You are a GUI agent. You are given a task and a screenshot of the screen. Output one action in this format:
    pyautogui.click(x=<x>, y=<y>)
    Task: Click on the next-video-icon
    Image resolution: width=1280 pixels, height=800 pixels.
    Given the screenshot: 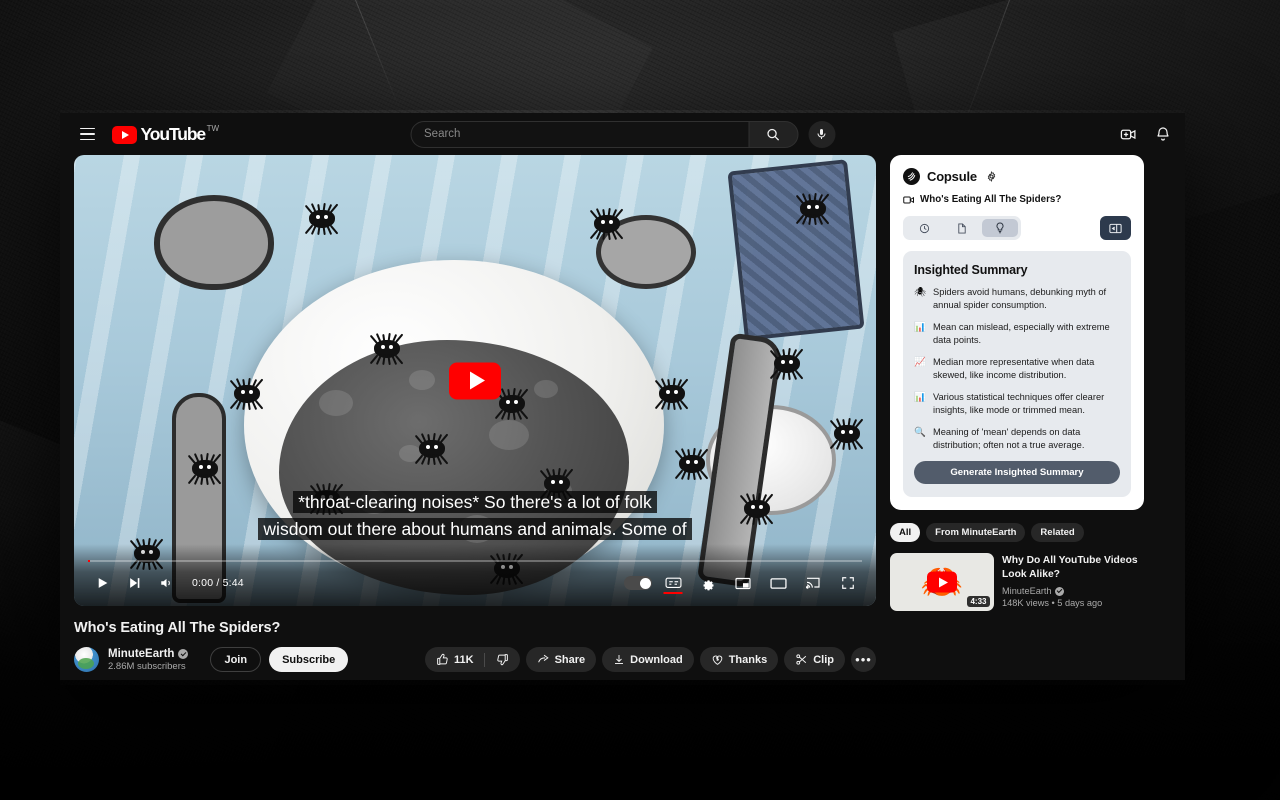 What is the action you would take?
    pyautogui.click(x=134, y=583)
    